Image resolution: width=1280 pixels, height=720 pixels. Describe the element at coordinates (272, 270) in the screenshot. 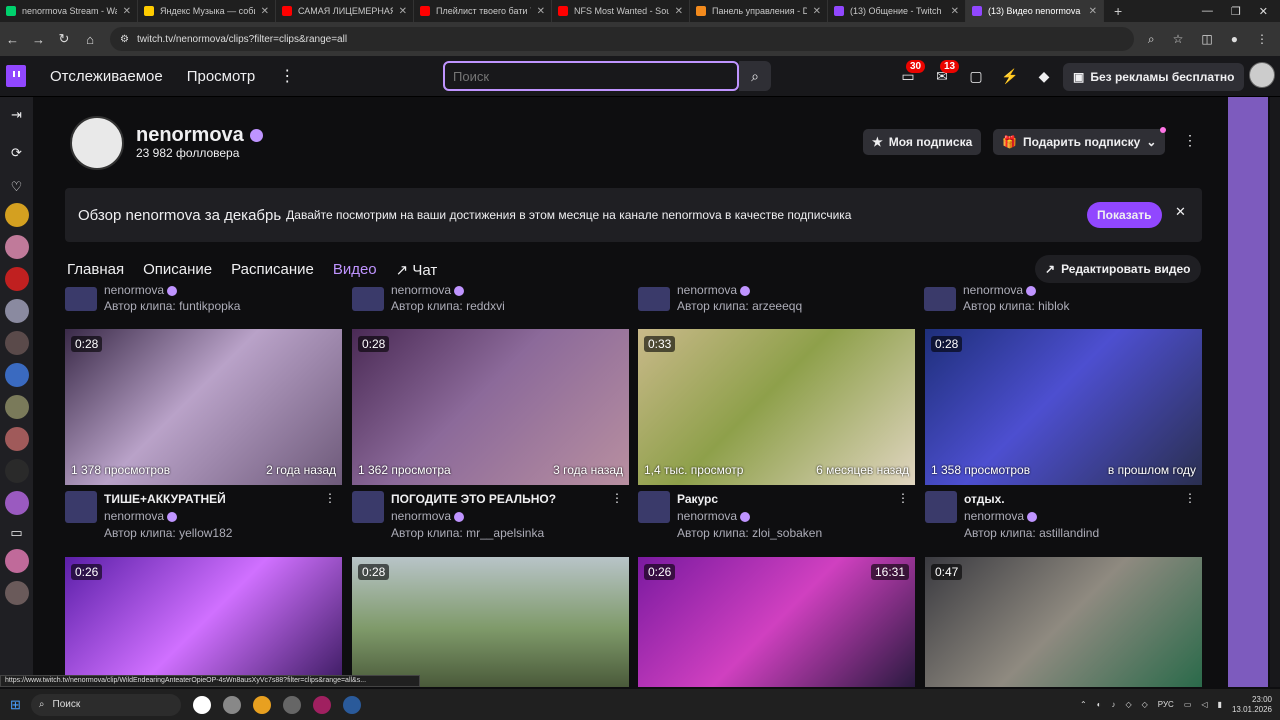

I see `tab-schedule: Расписание` at that location.